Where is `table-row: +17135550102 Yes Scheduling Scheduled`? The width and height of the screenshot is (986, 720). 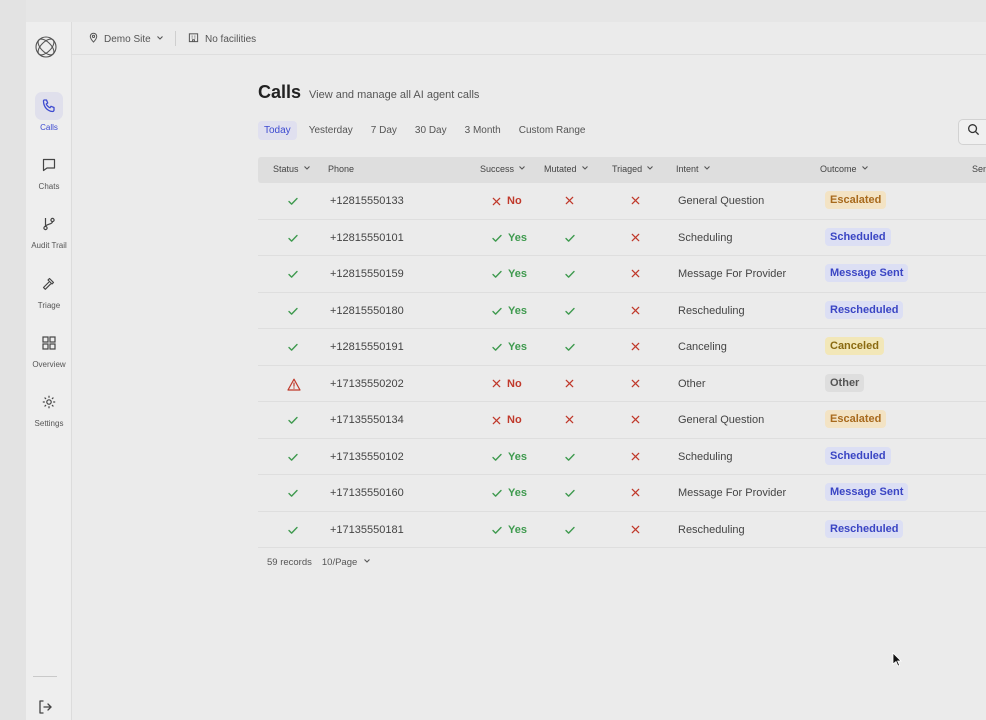
table-row: +17135550102 Yes Scheduling Scheduled is located at coordinates (622, 457).